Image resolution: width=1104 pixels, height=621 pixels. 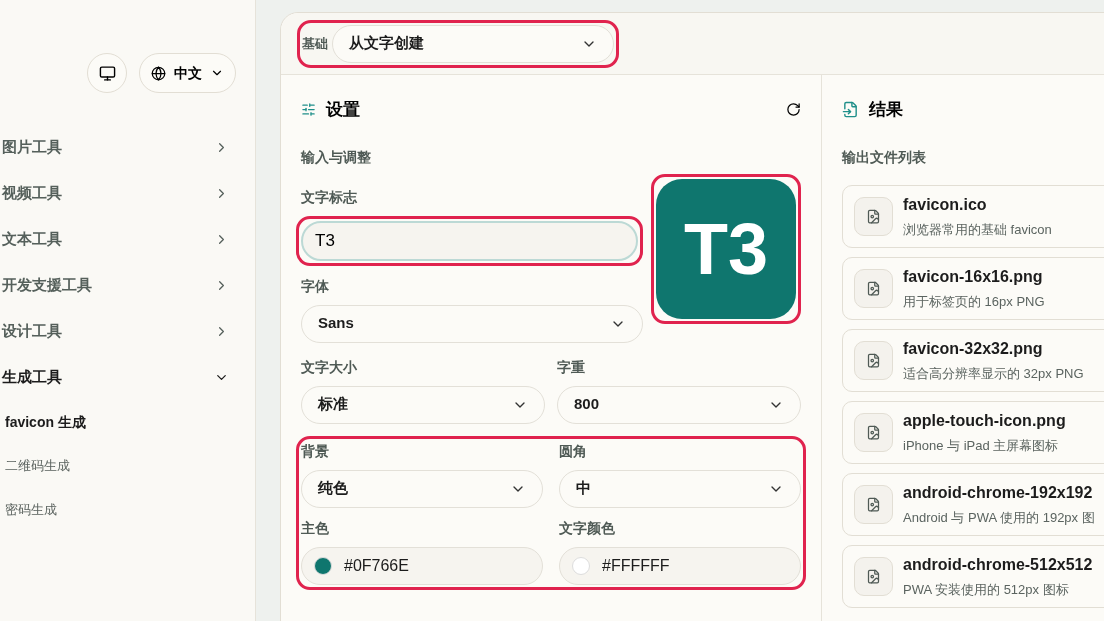 What do you see at coordinates (315, 451) in the screenshot?
I see `field-label: 背景` at bounding box center [315, 451].